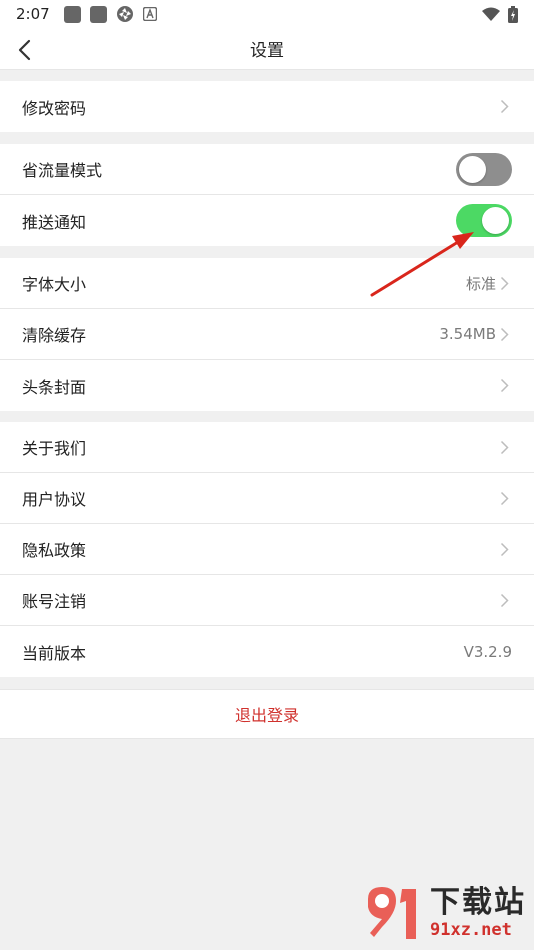 Image resolution: width=534 pixels, height=950 pixels. Describe the element at coordinates (54, 284) in the screenshot. I see `row-label: 字体大小` at that location.